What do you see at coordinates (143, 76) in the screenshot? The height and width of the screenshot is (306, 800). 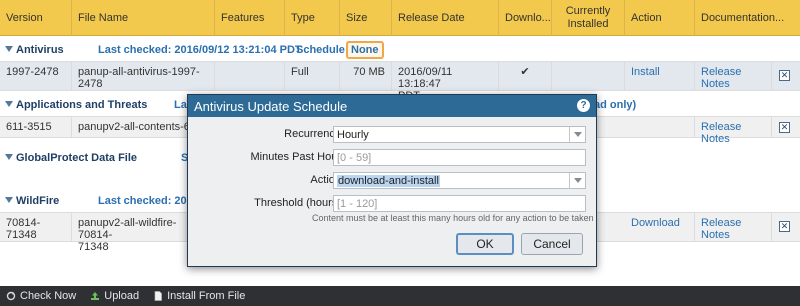 I see `cell-file-name: panup-all-antivirus-1997-2478` at bounding box center [143, 76].